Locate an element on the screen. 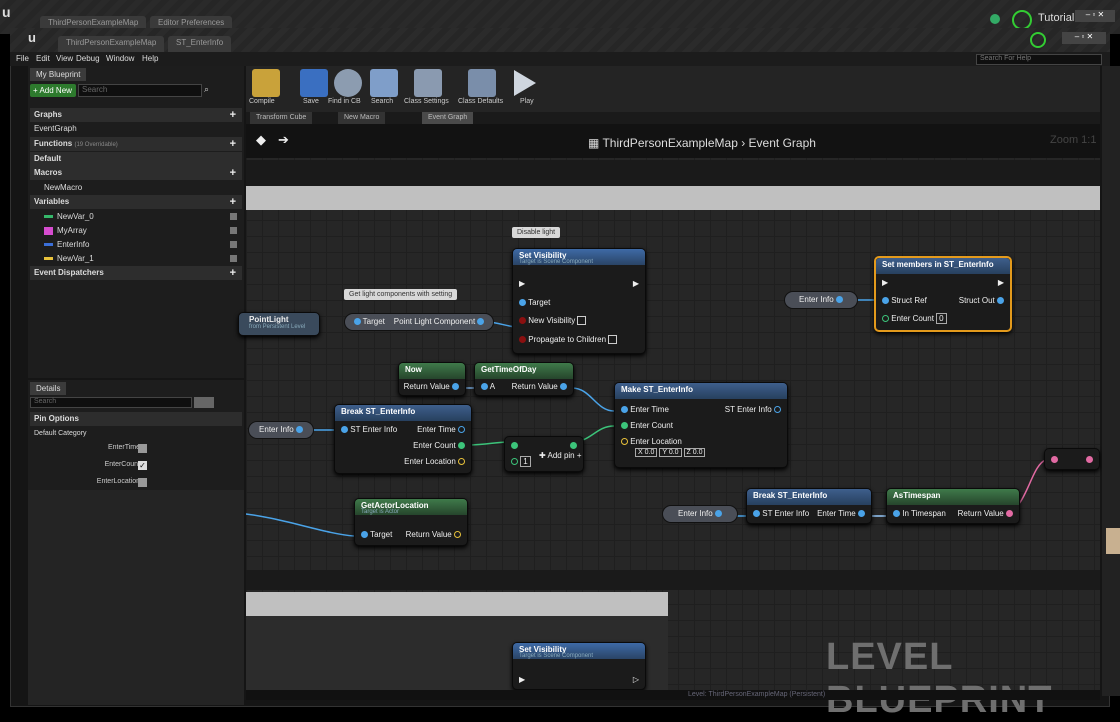 The width and height of the screenshot is (1120, 722). compile-icon is located at coordinates (266, 83).